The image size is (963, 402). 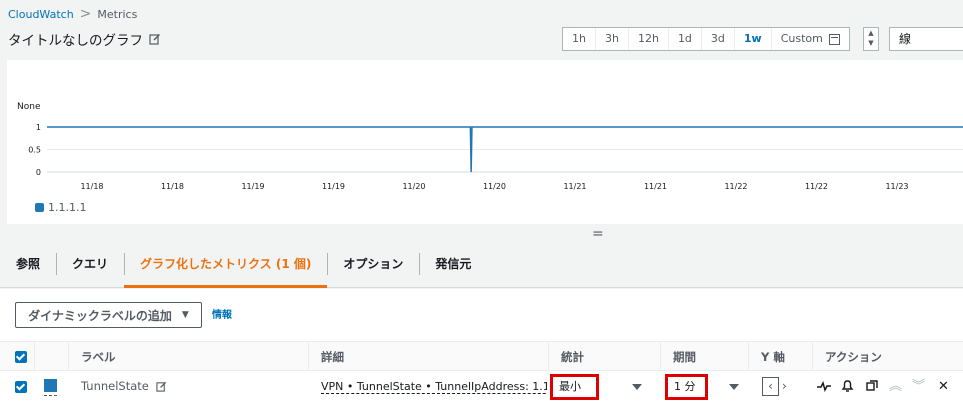 What do you see at coordinates (718, 39) in the screenshot?
I see `range-3d-button: 3d` at bounding box center [718, 39].